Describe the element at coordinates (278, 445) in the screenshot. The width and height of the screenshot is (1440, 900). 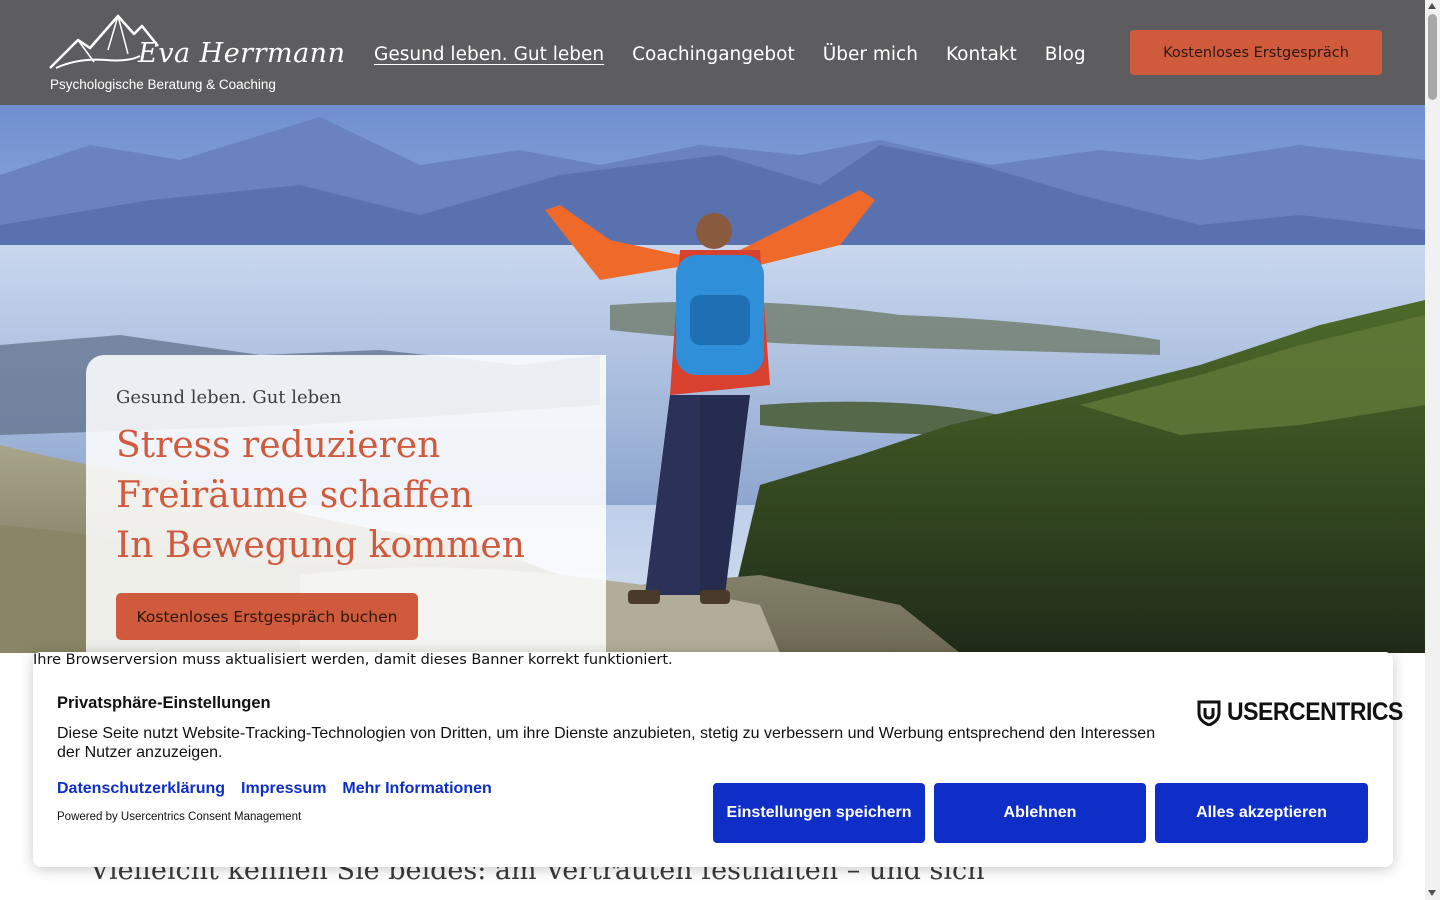
I see `hero-line-1: Stress reduzieren` at that location.